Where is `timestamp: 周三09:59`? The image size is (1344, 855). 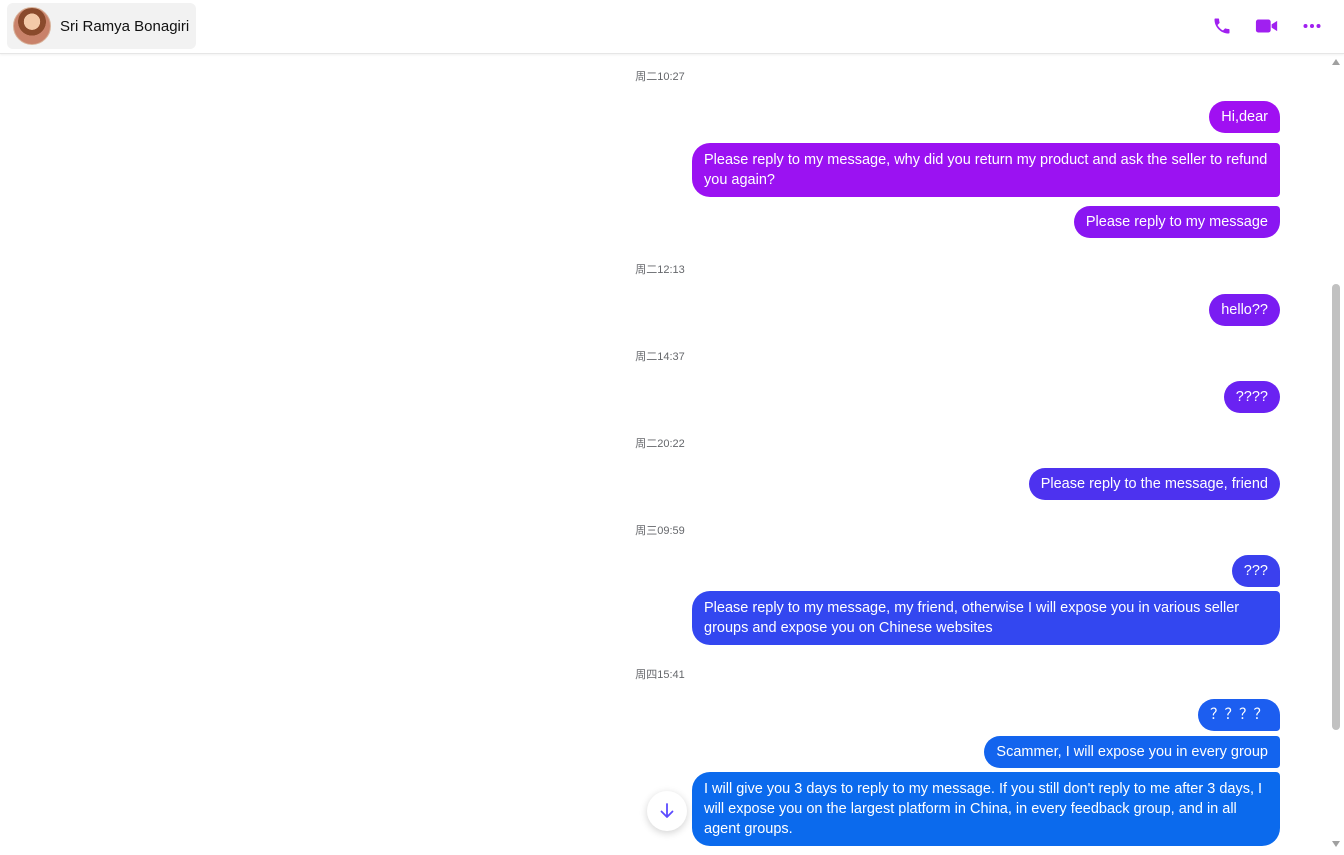
timestamp: 周三09:59 is located at coordinates (660, 531).